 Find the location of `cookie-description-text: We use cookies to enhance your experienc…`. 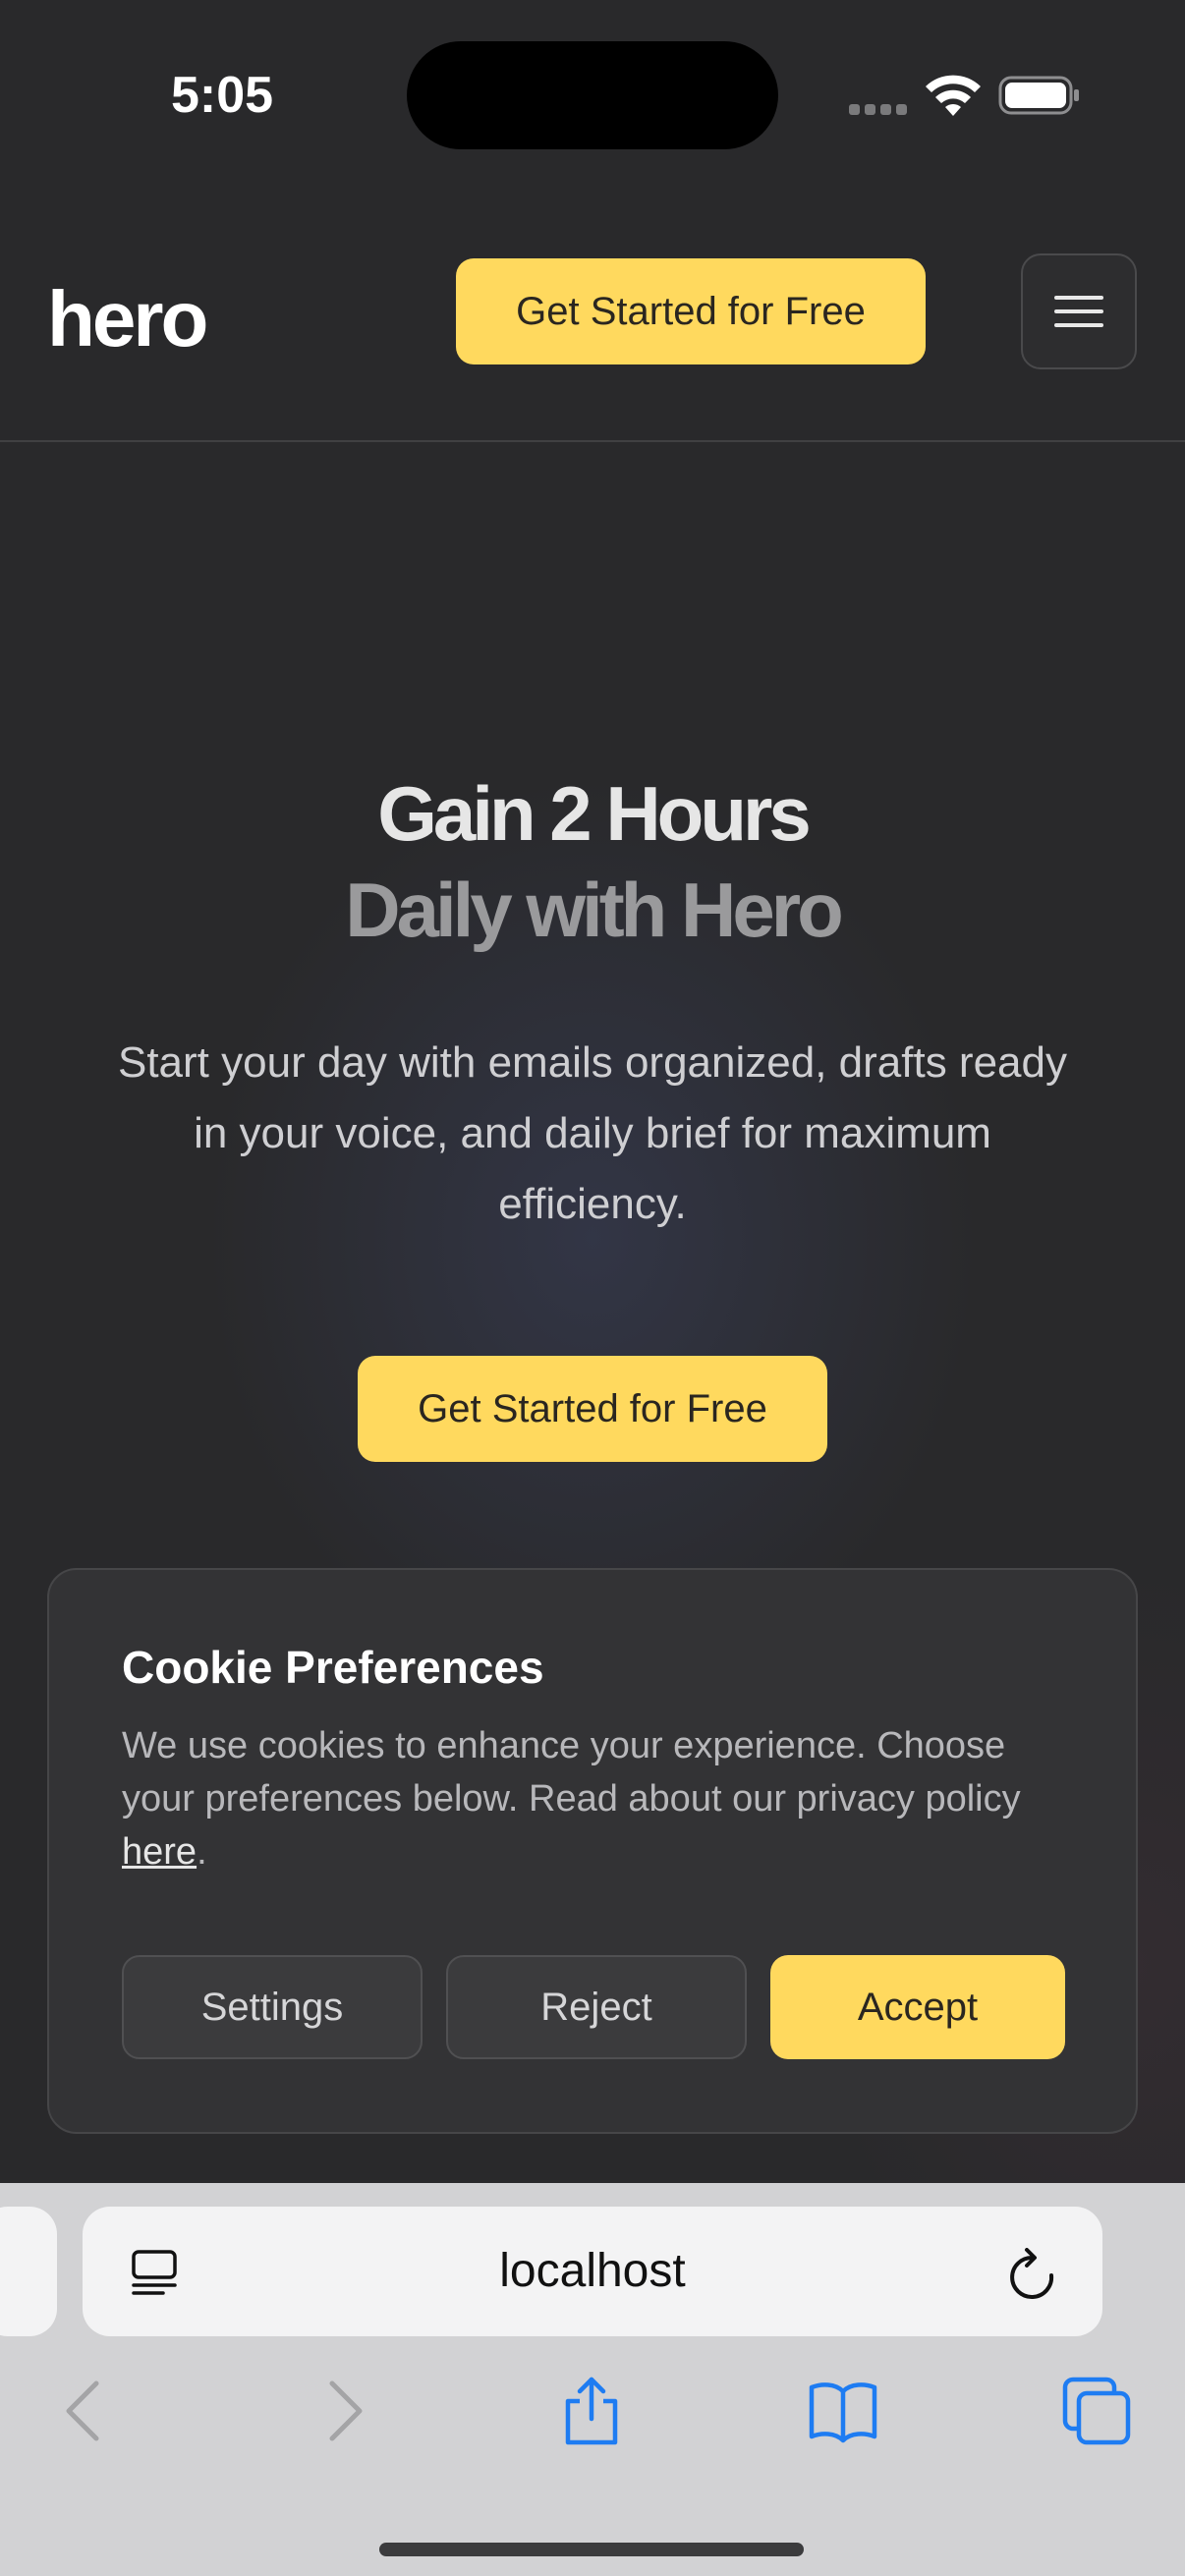

cookie-description-text: We use cookies to enhance your experienc… is located at coordinates (571, 1772).